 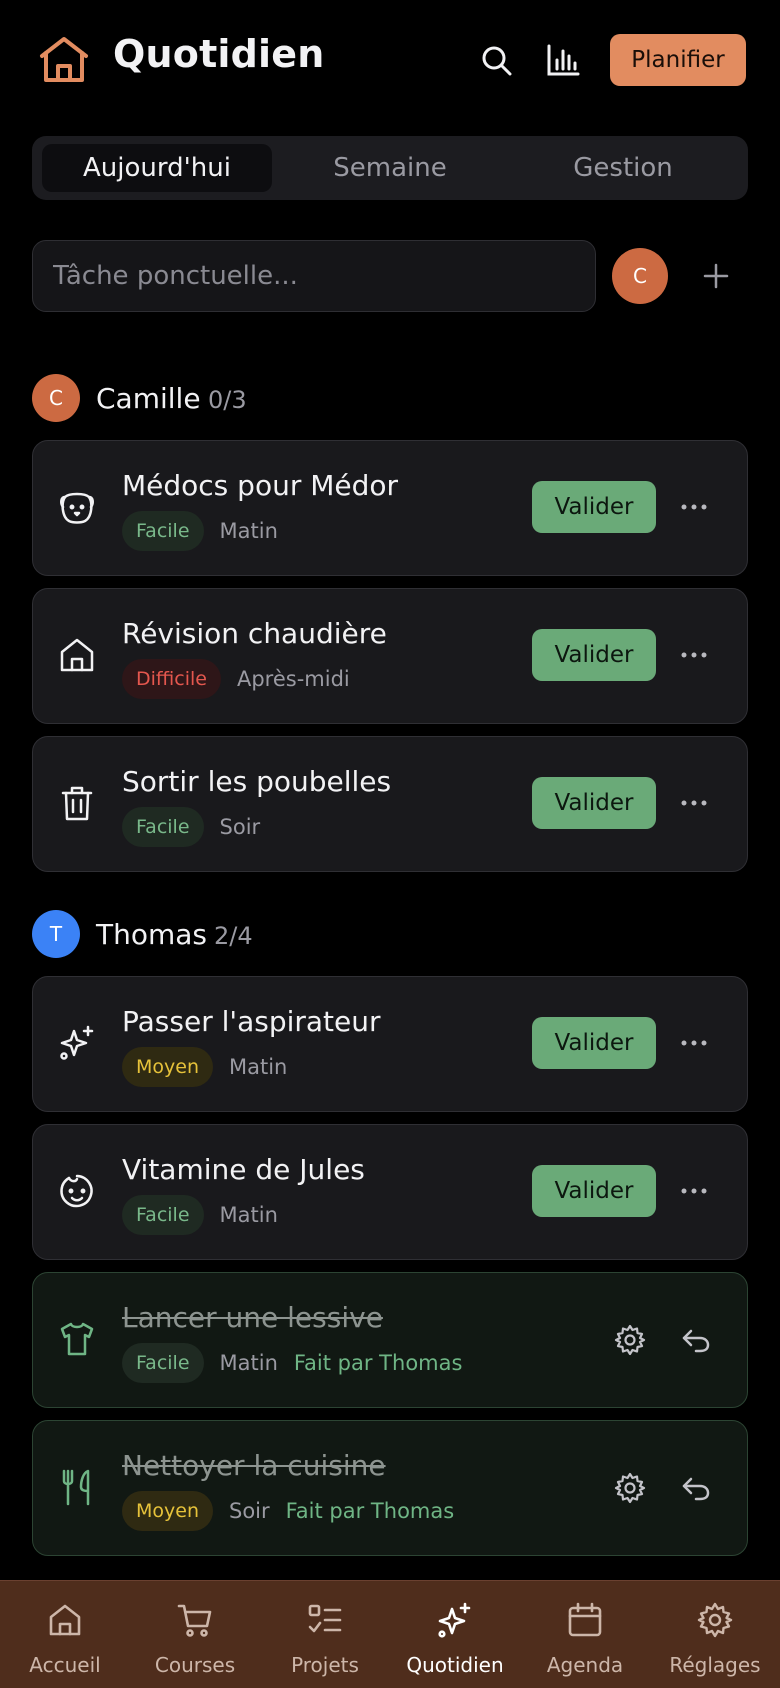 What do you see at coordinates (325, 1665) in the screenshot?
I see `nav-label: Projets` at bounding box center [325, 1665].